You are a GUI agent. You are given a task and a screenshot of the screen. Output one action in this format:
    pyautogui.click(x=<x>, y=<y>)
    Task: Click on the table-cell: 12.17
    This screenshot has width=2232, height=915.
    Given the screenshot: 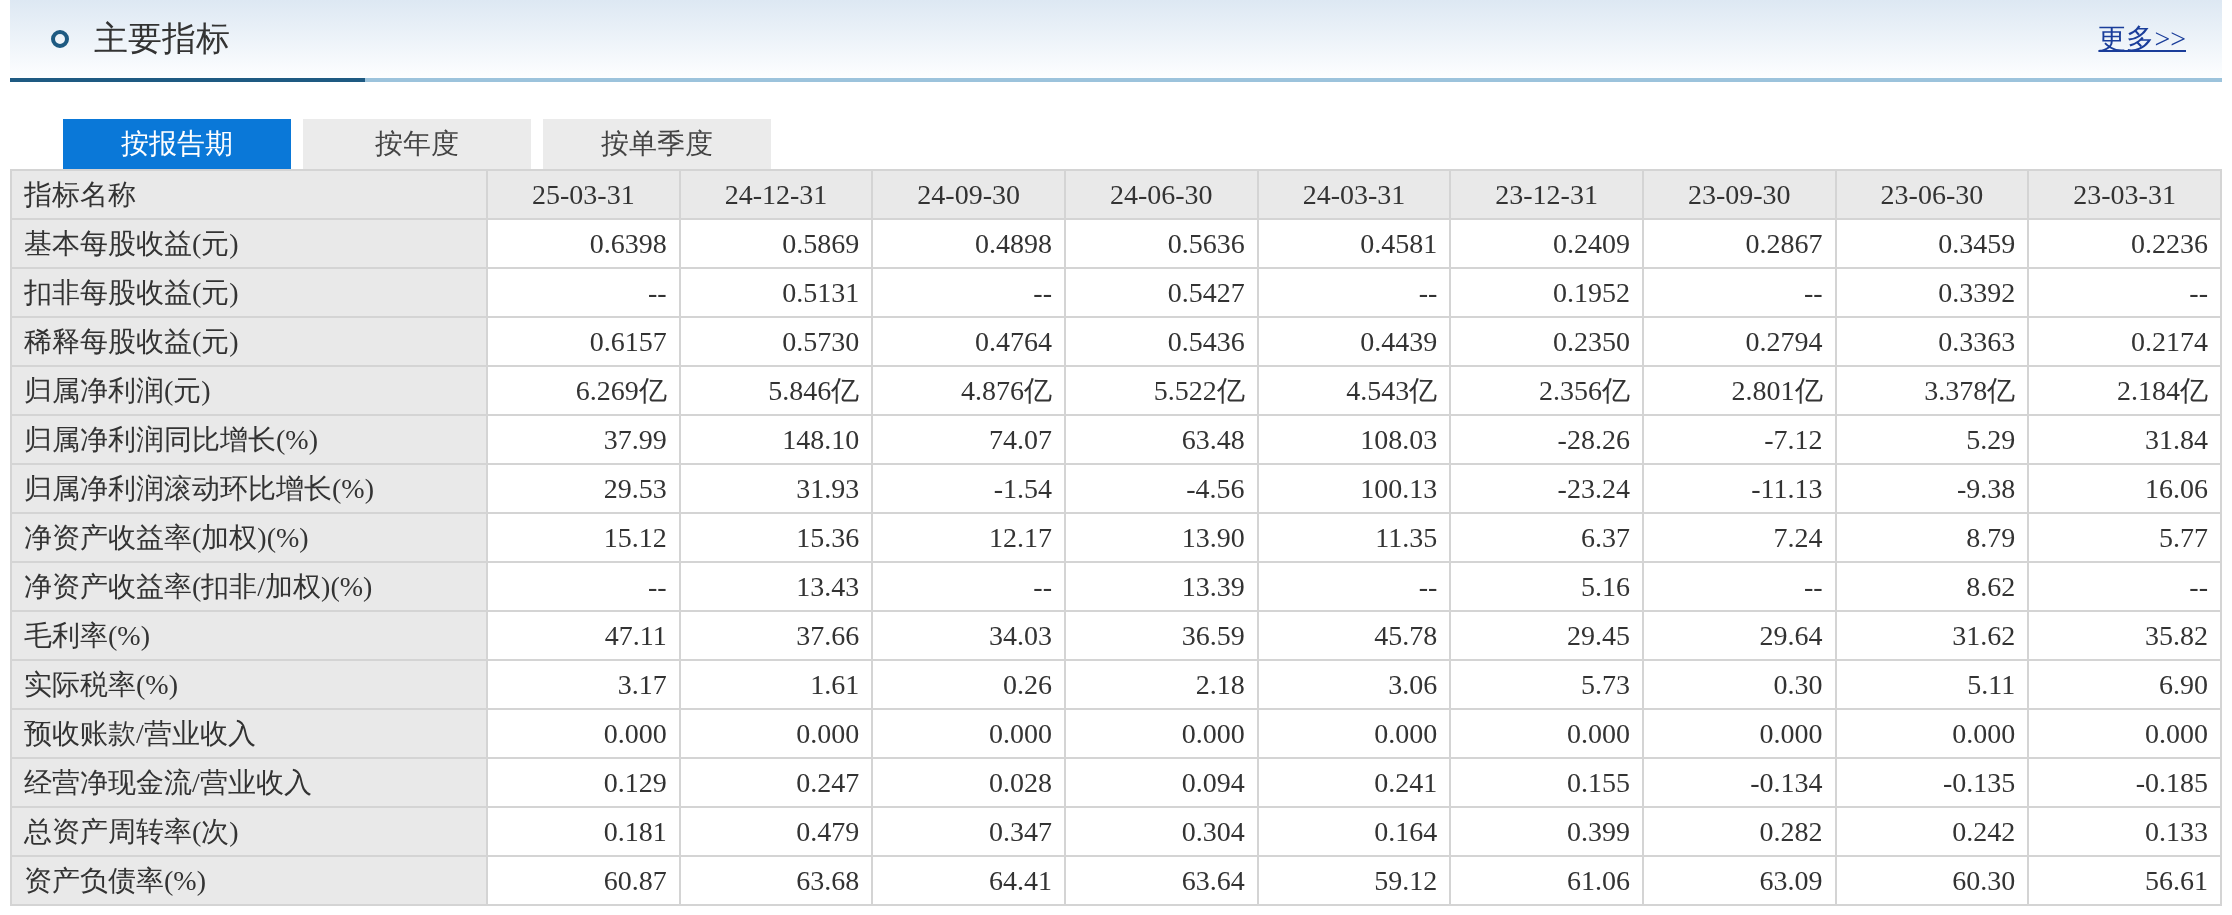 What is the action you would take?
    pyautogui.click(x=968, y=537)
    